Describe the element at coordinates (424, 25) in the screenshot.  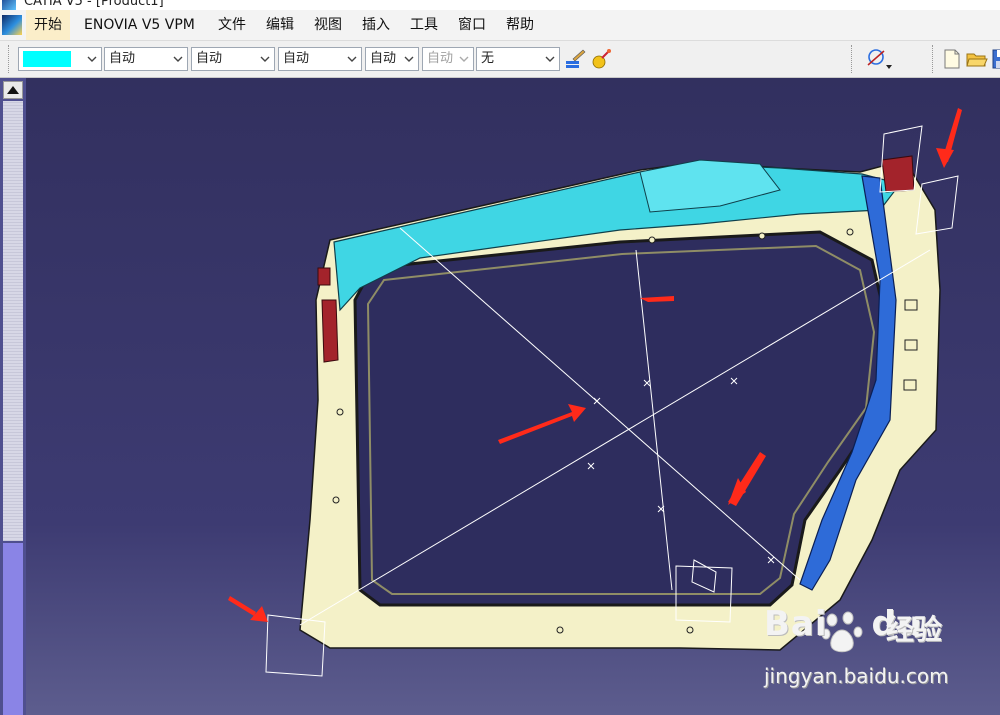
I see `menu-tools: 工具` at that location.